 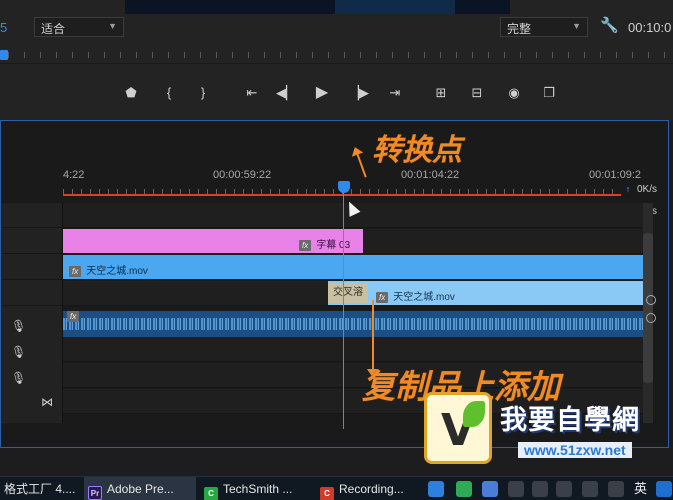 I want to click on annotation-transition-point: 转换点, so click(x=417, y=150).